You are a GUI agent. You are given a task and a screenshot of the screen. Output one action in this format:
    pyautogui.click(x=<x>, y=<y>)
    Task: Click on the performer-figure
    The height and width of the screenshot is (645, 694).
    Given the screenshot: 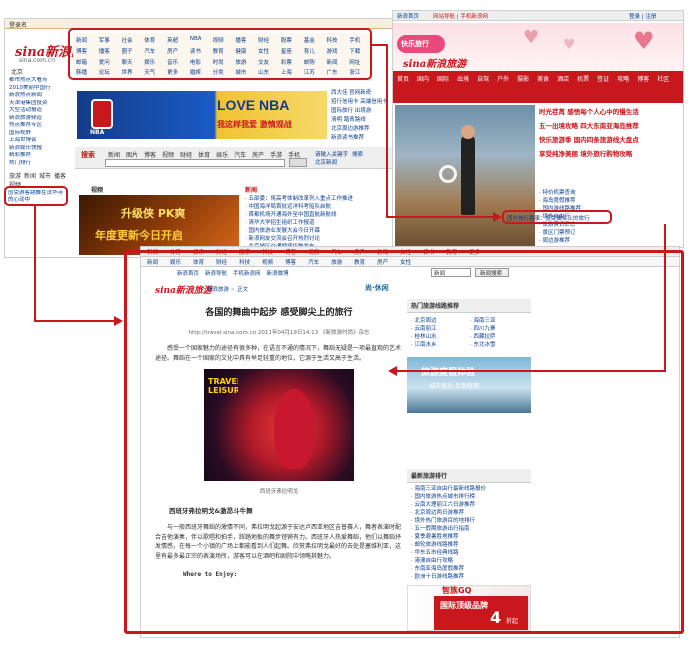 What is the action you would take?
    pyautogui.click(x=468, y=175)
    